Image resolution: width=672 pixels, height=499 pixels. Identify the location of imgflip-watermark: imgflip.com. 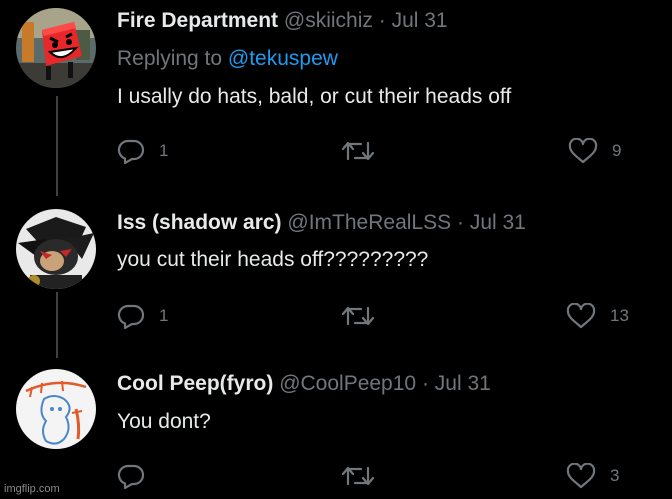
(32, 489).